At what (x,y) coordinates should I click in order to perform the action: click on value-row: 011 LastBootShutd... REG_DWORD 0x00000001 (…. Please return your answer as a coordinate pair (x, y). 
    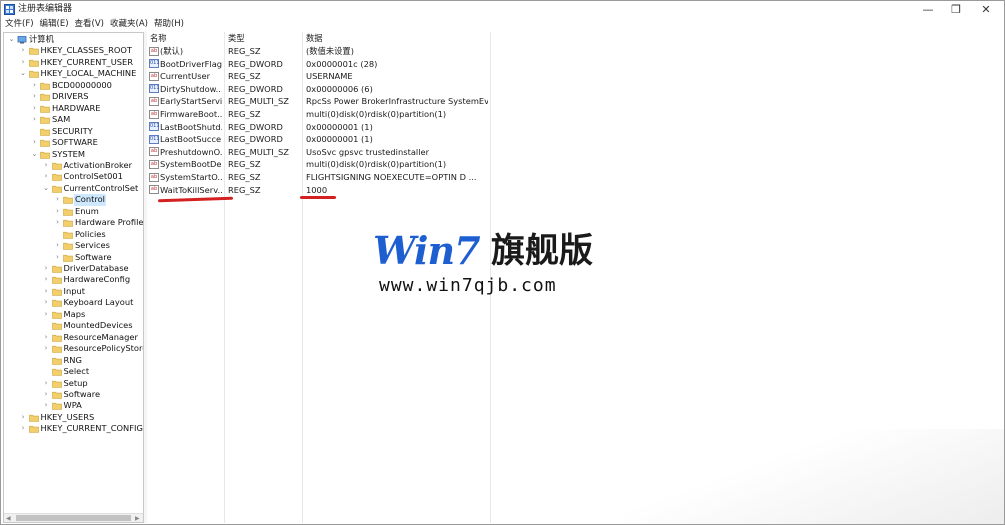
    Looking at the image, I should click on (319, 127).